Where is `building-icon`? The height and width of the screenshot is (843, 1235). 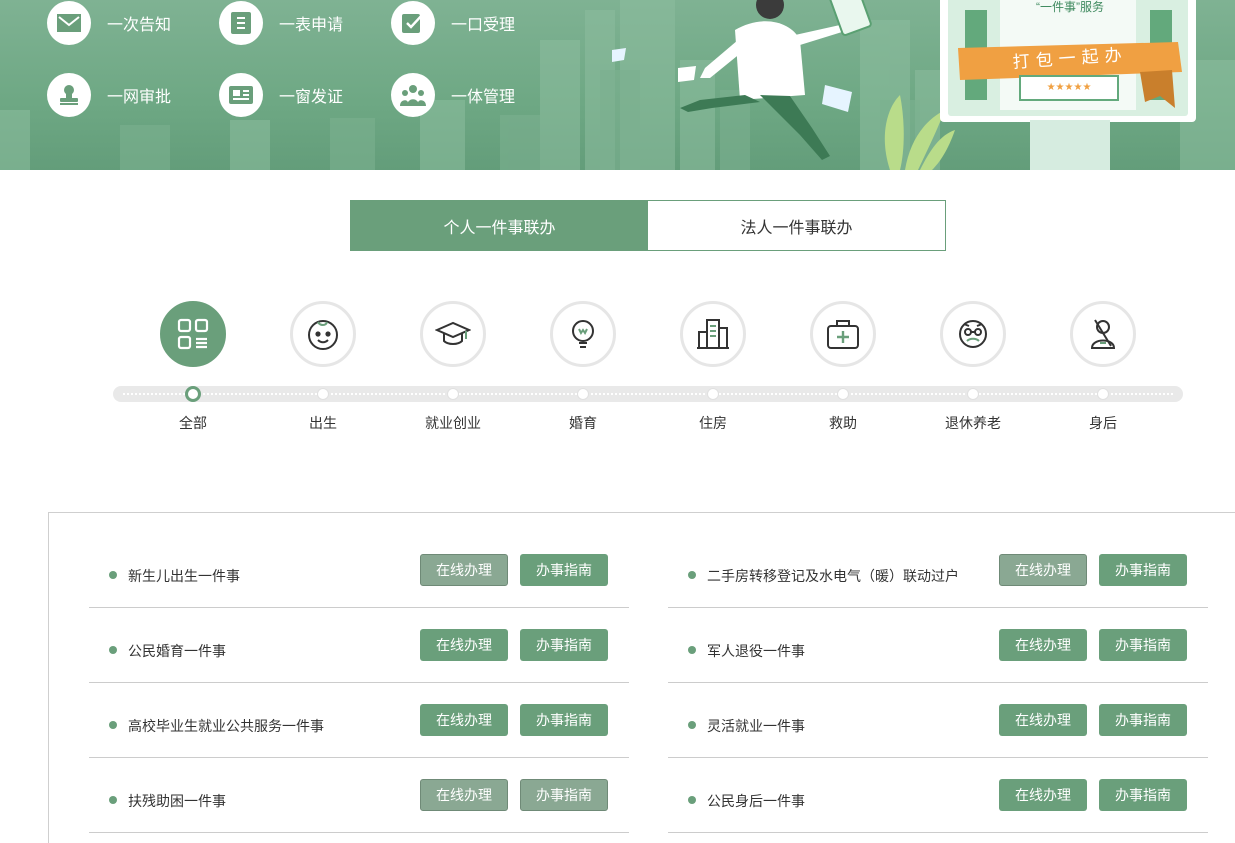
building-icon is located at coordinates (713, 334).